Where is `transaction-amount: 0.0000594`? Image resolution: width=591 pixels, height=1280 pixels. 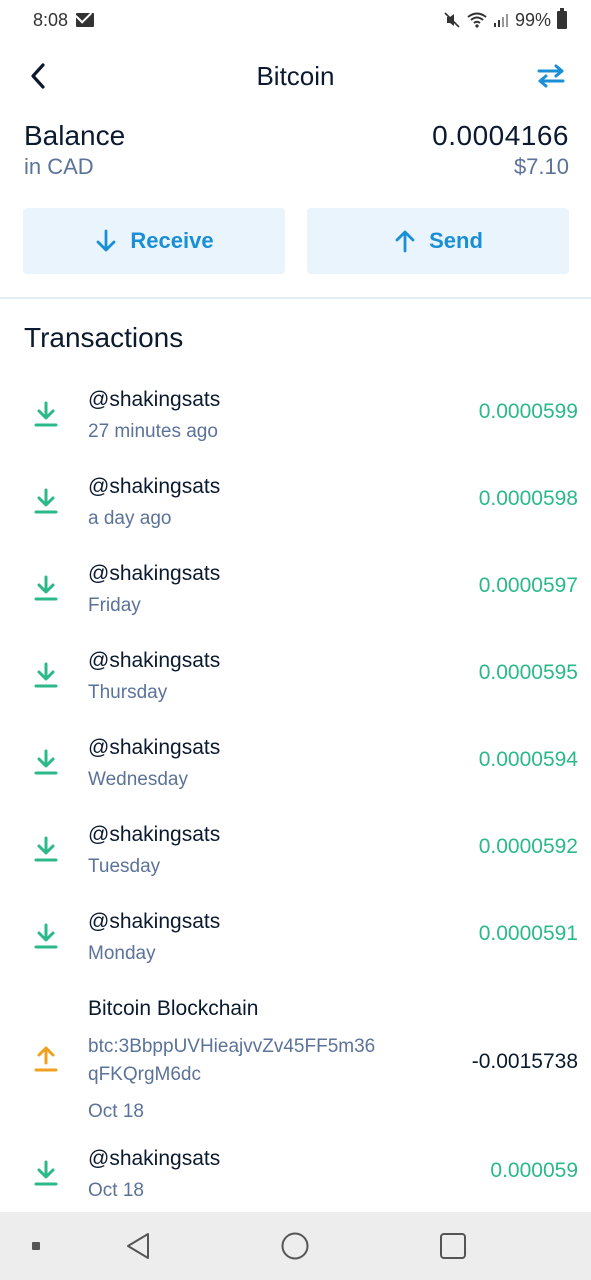
transaction-amount: 0.0000594 is located at coordinates (528, 759).